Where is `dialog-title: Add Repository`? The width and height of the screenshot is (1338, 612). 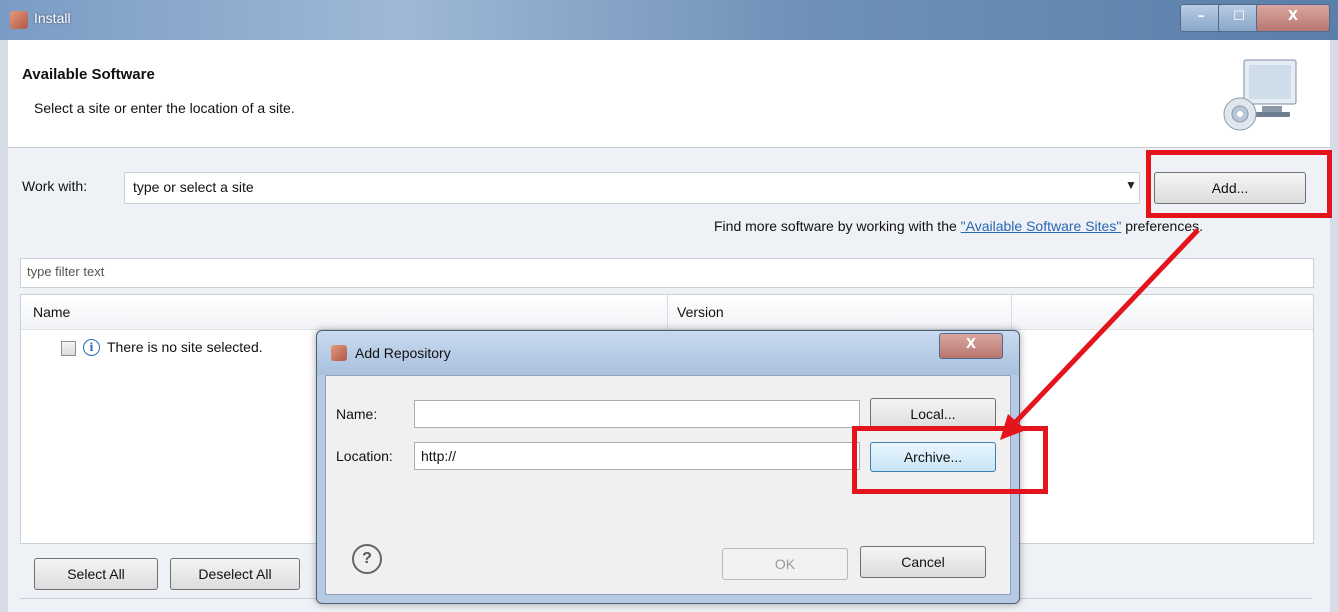 dialog-title: Add Repository is located at coordinates (403, 353).